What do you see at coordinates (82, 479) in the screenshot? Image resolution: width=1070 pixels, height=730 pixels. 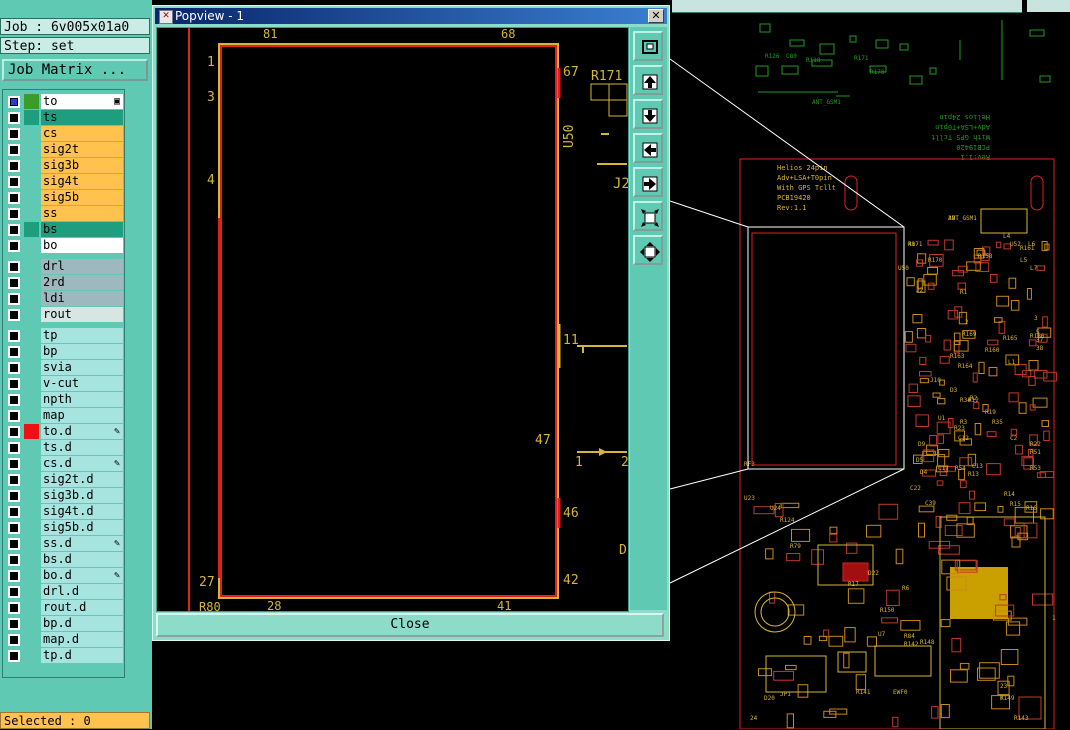 I see `layer-name: sig2t.d` at bounding box center [82, 479].